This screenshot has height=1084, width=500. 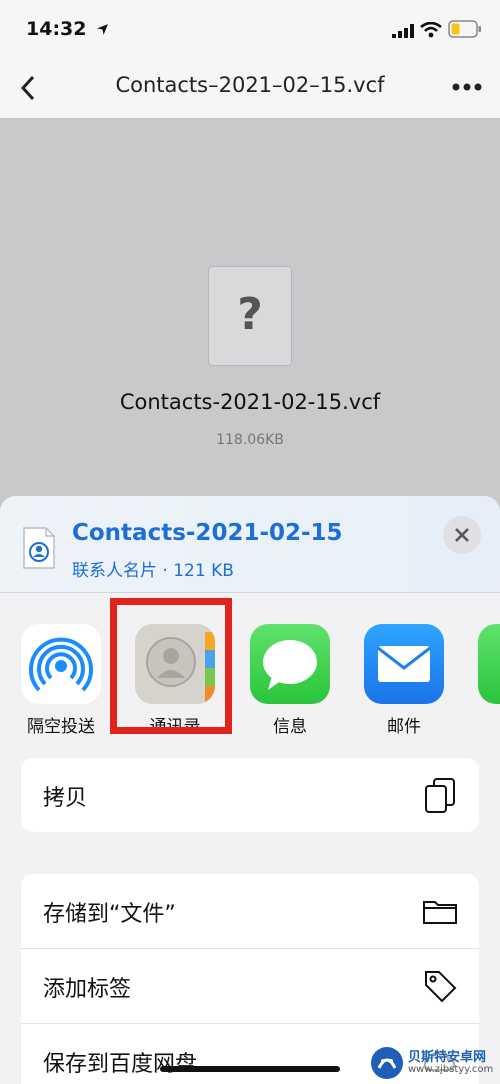 I want to click on app-label: 隔空投送, so click(x=61, y=727).